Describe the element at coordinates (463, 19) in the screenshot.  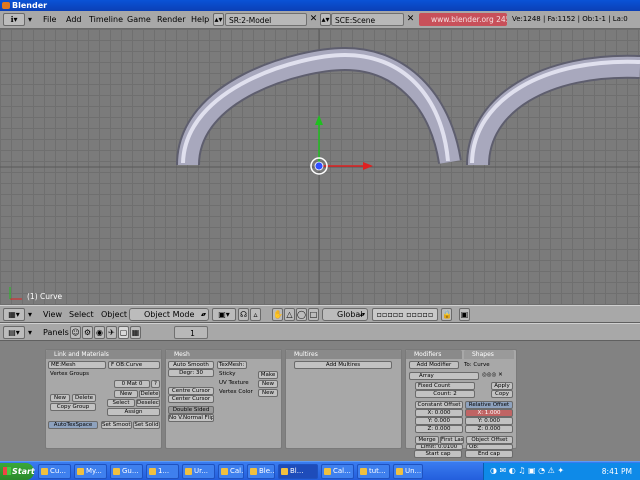
I see `blender-url-link: www.blender.org 245` at that location.